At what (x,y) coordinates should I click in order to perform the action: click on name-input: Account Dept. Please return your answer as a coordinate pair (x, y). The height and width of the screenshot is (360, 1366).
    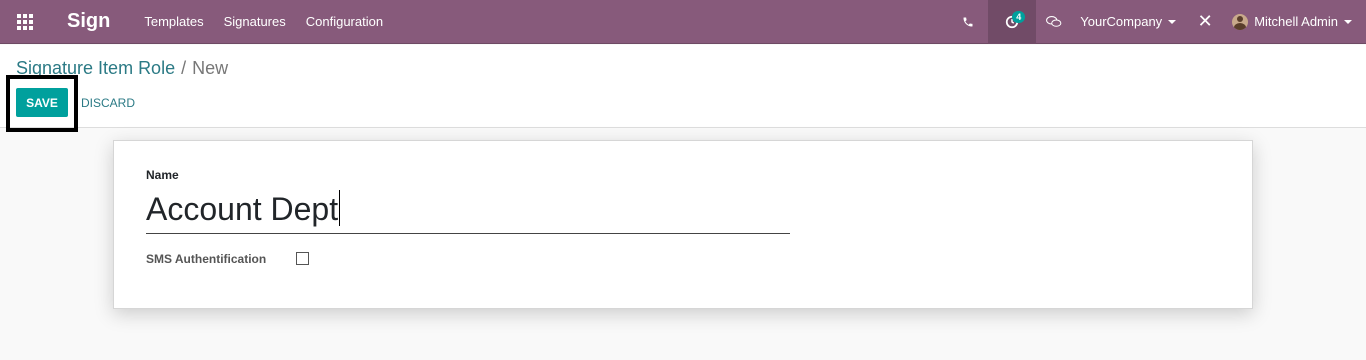
    Looking at the image, I should click on (468, 211).